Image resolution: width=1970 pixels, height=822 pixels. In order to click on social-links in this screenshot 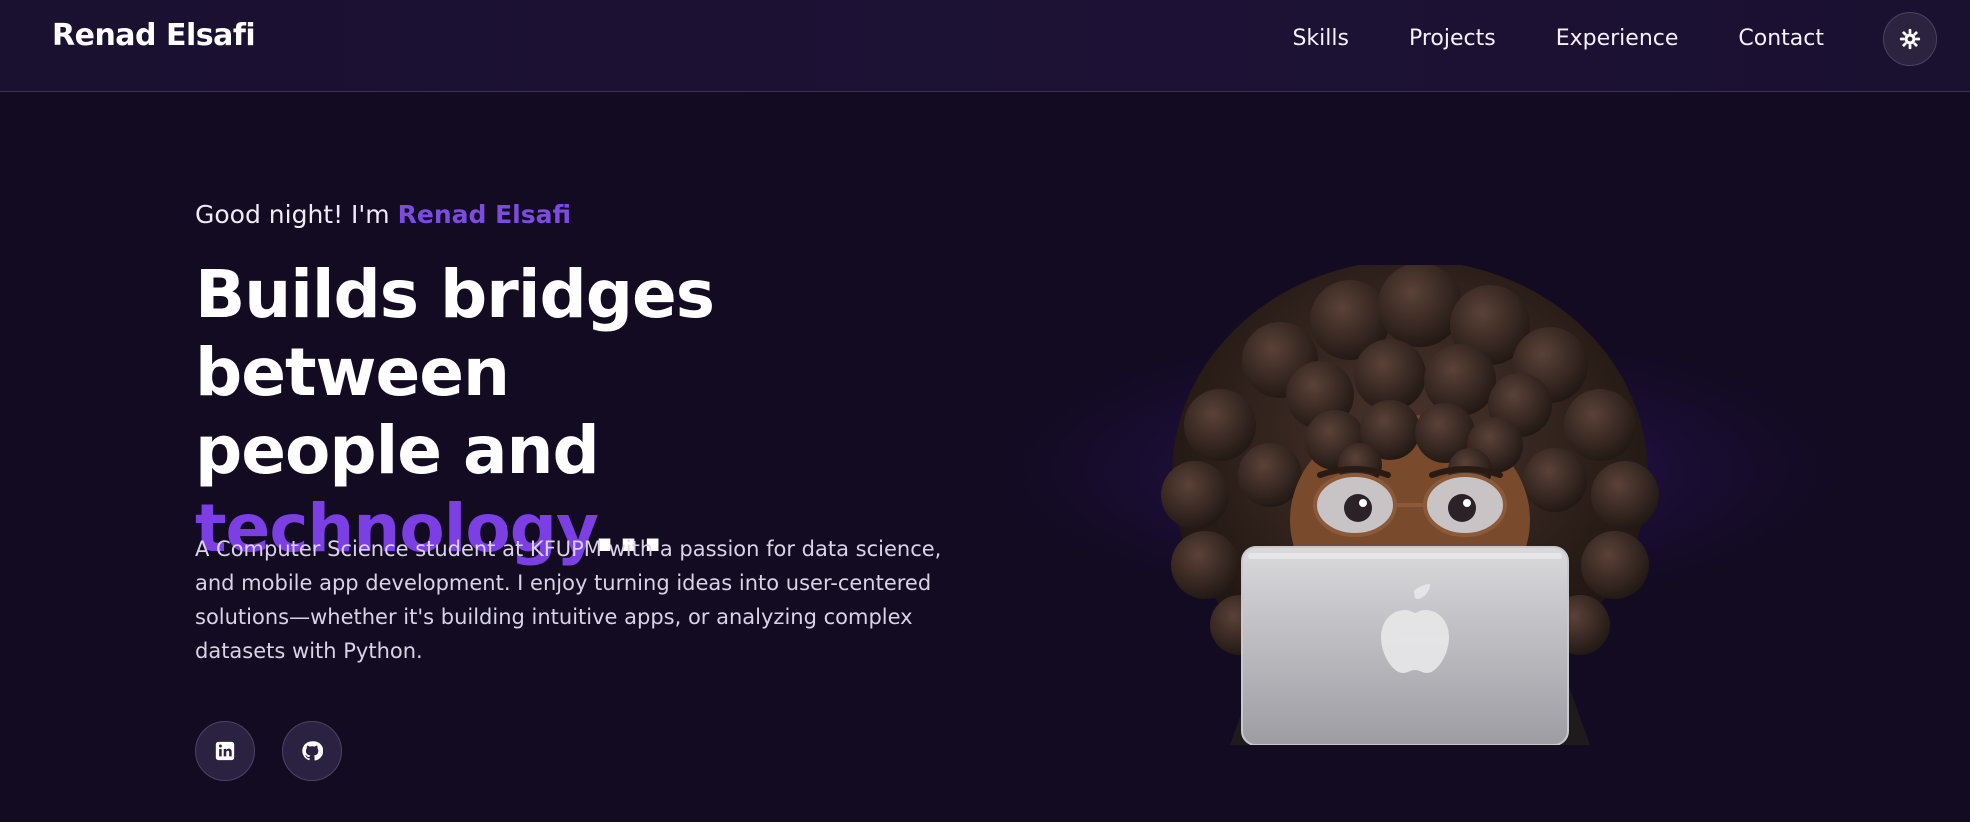, I will do `click(268, 751)`.